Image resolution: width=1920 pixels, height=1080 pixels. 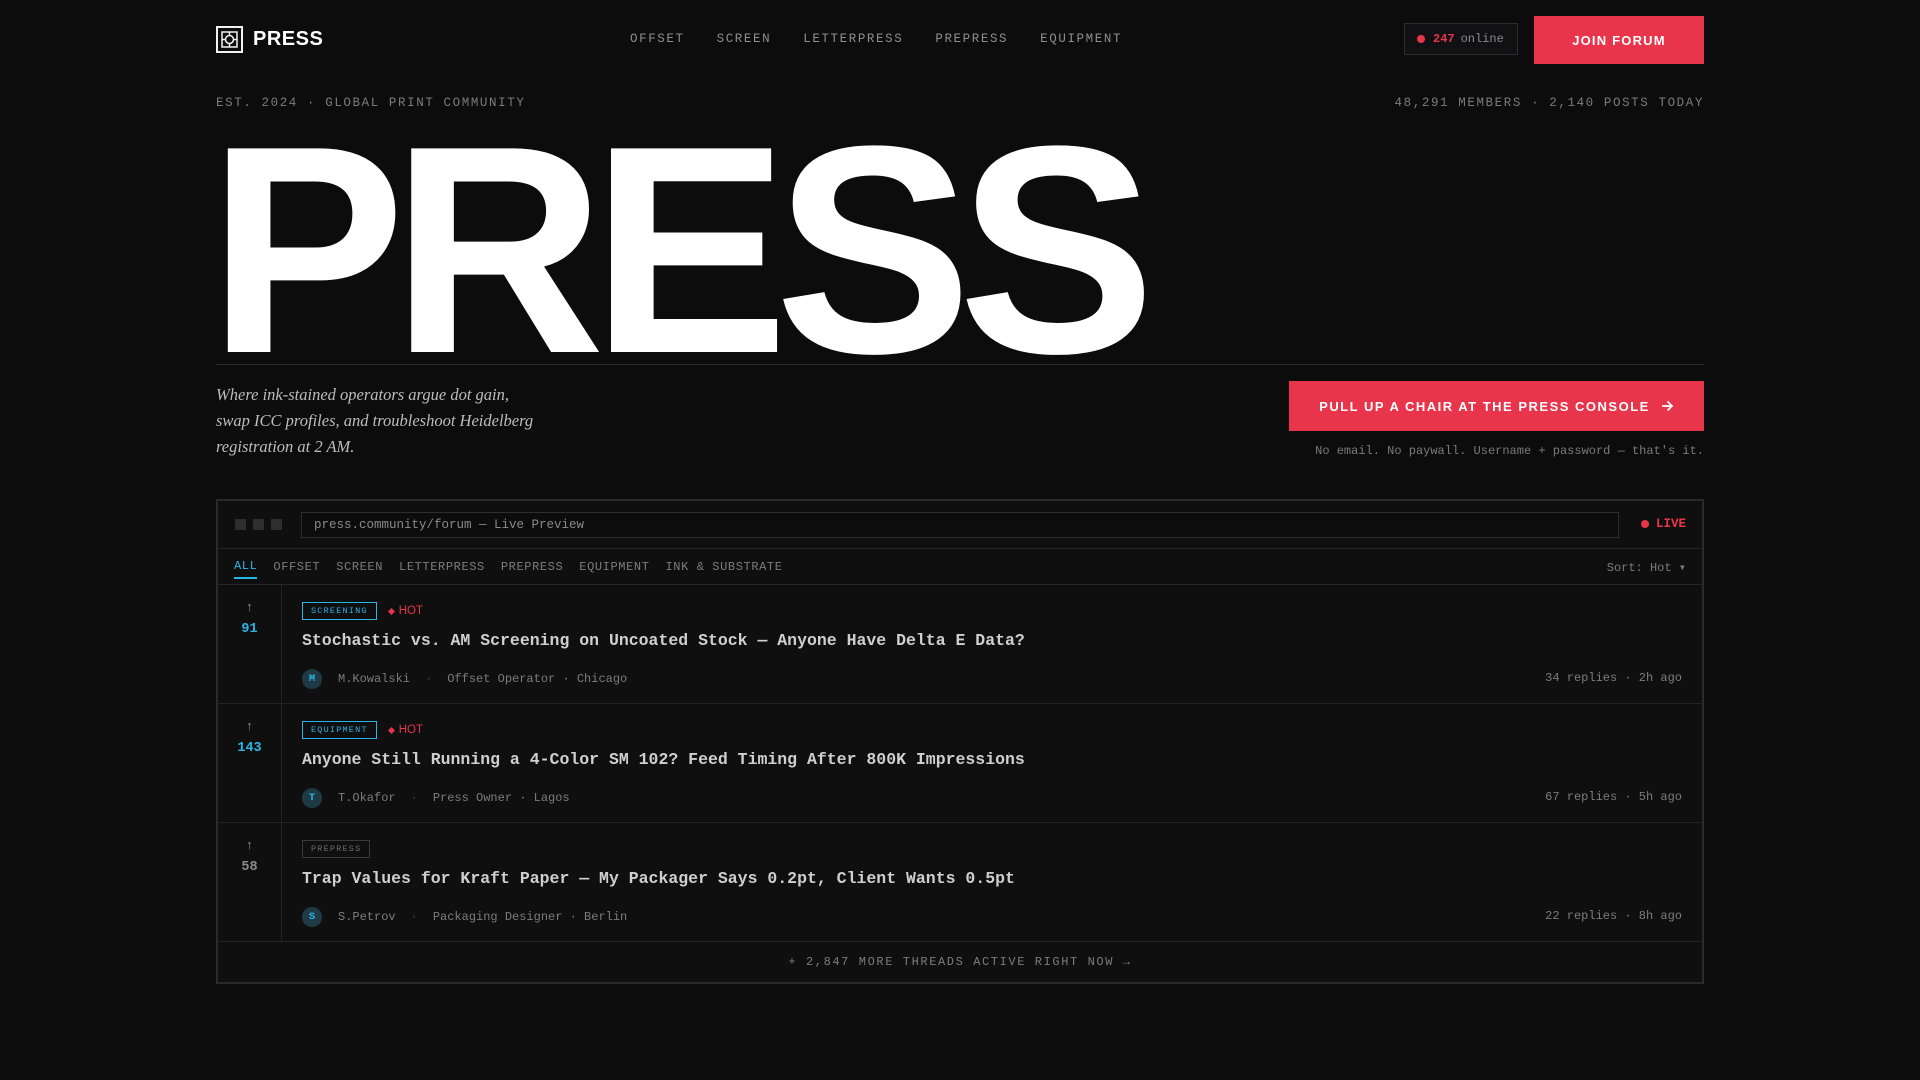 What do you see at coordinates (657, 39) in the screenshot?
I see `nav-link-offset: OFFSET` at bounding box center [657, 39].